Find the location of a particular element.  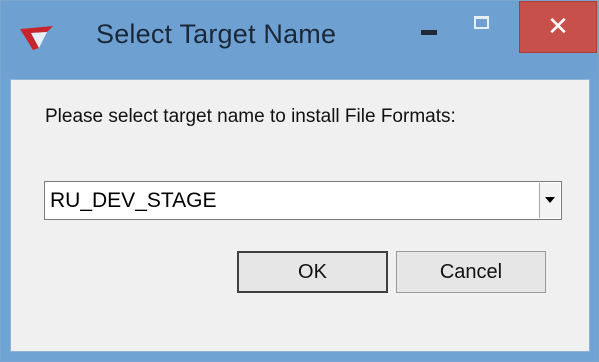

ok-button: OK is located at coordinates (312, 272).